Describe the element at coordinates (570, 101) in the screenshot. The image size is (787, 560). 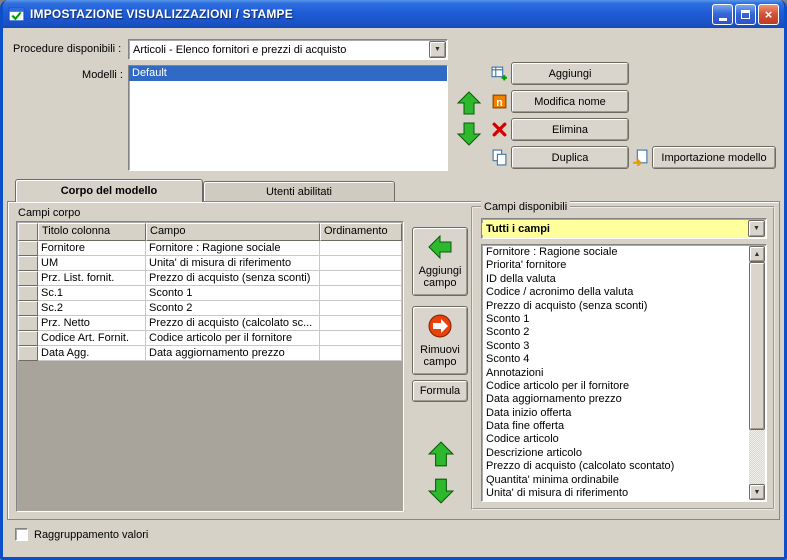
I see `modifica-nome-button: Modifica nome` at that location.